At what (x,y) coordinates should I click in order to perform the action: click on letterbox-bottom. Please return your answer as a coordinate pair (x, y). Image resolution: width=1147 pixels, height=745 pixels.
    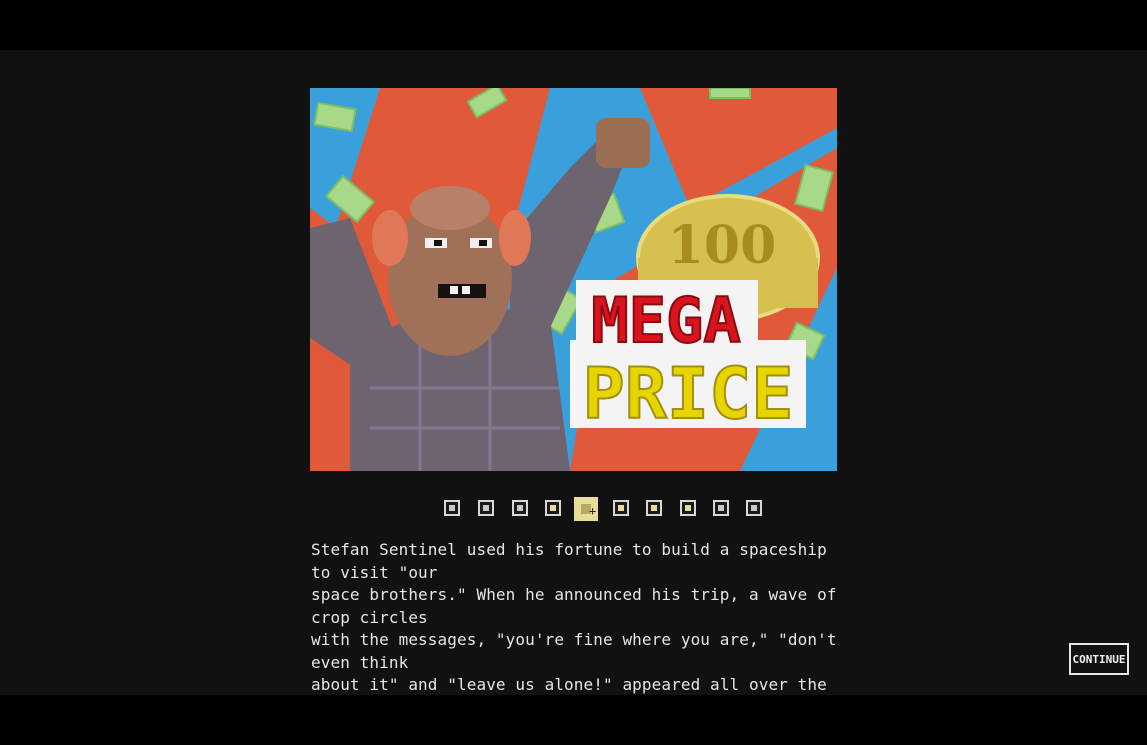
    Looking at the image, I should click on (573, 720).